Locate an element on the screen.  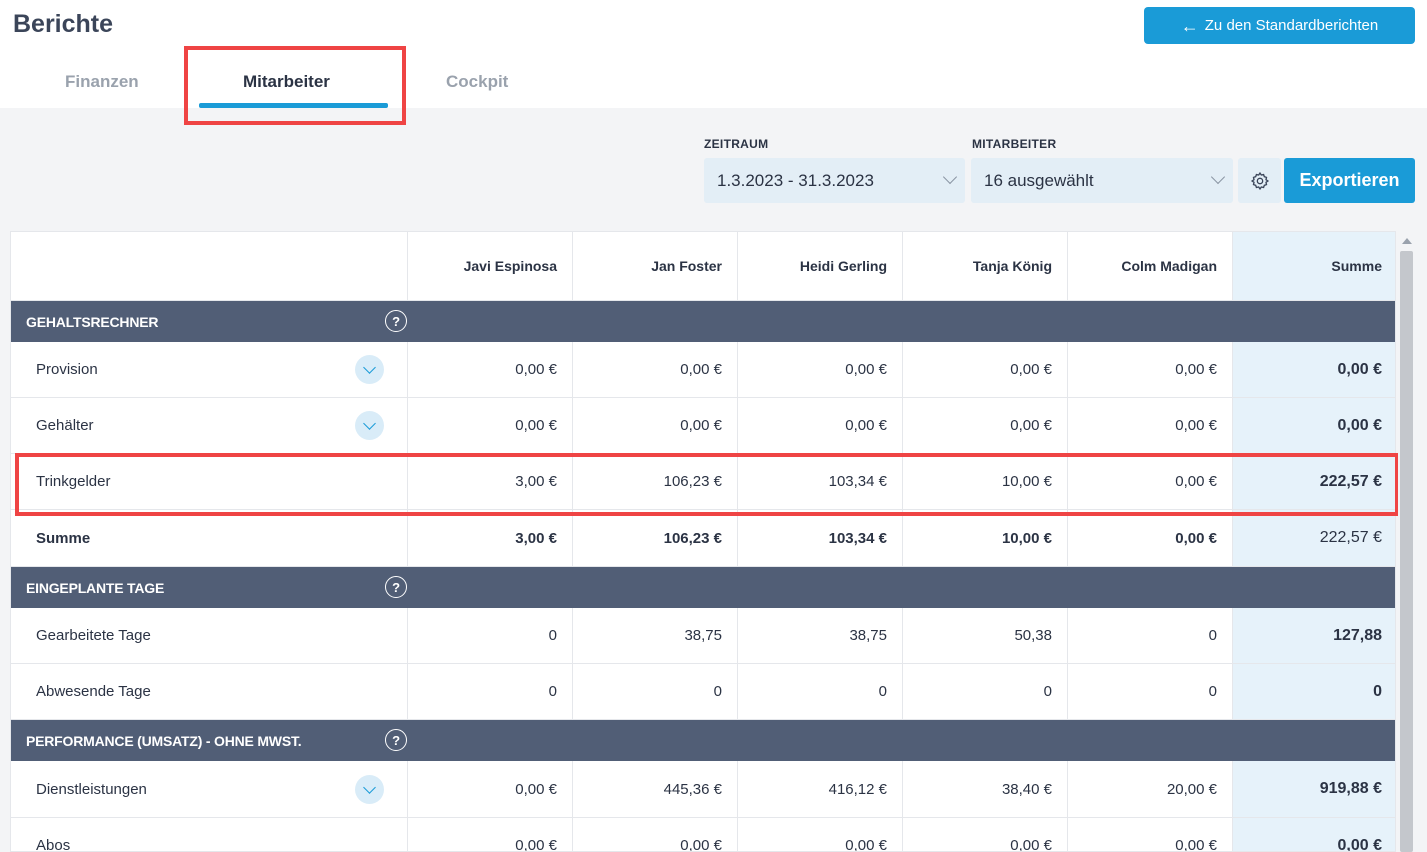
zeitraum-value: 1.3.2023 - 31.3.2023 is located at coordinates (795, 180).